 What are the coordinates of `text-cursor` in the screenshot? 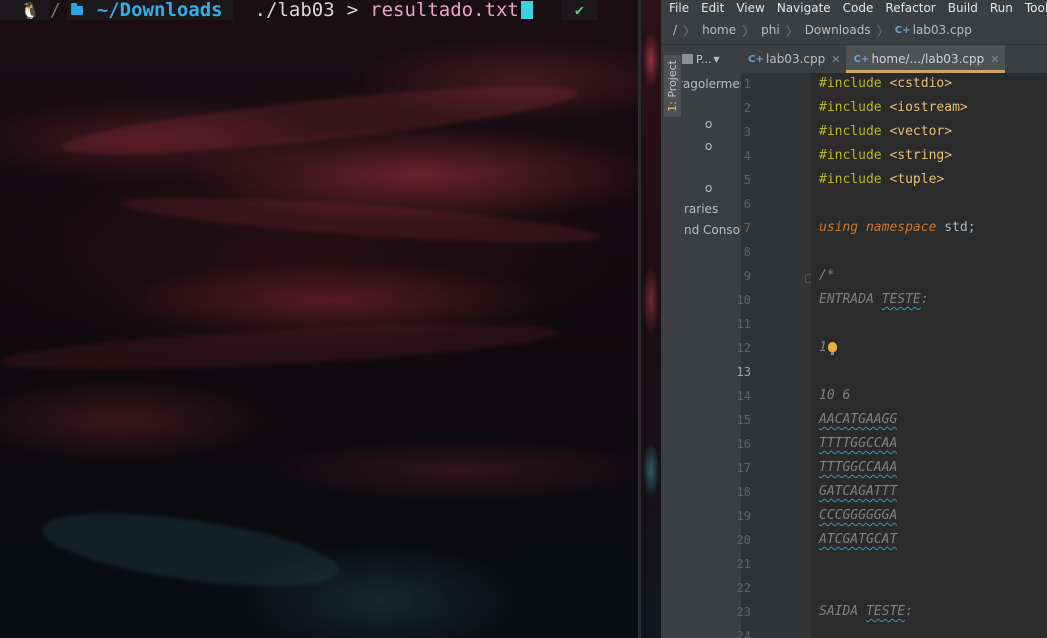 It's located at (526, 10).